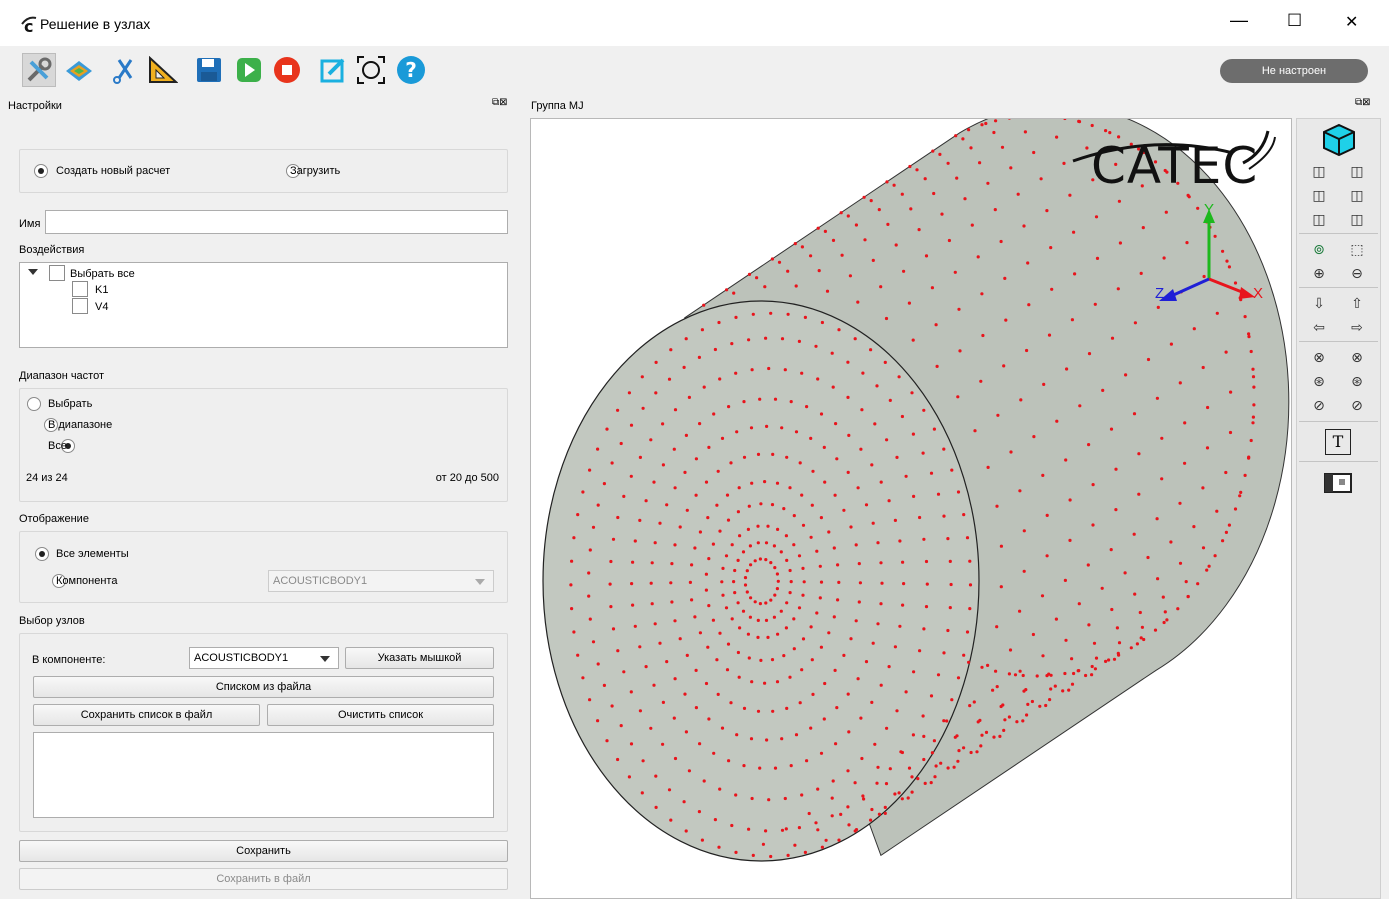  What do you see at coordinates (1357, 357) in the screenshot?
I see `rotate-x-ccw-icon: ⊗` at bounding box center [1357, 357].